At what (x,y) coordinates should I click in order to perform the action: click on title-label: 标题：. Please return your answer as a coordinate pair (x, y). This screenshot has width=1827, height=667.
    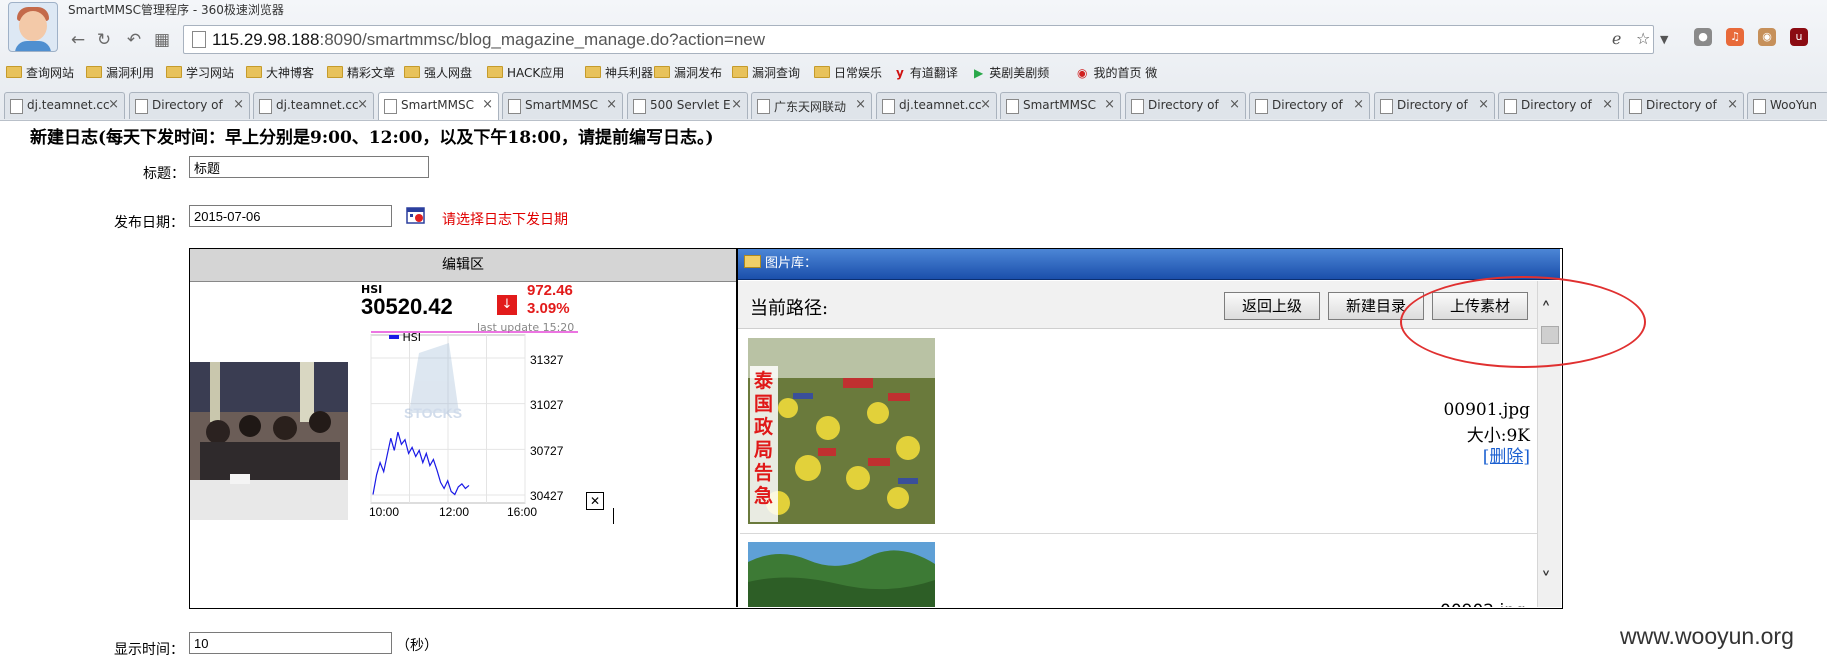
    Looking at the image, I should click on (164, 174).